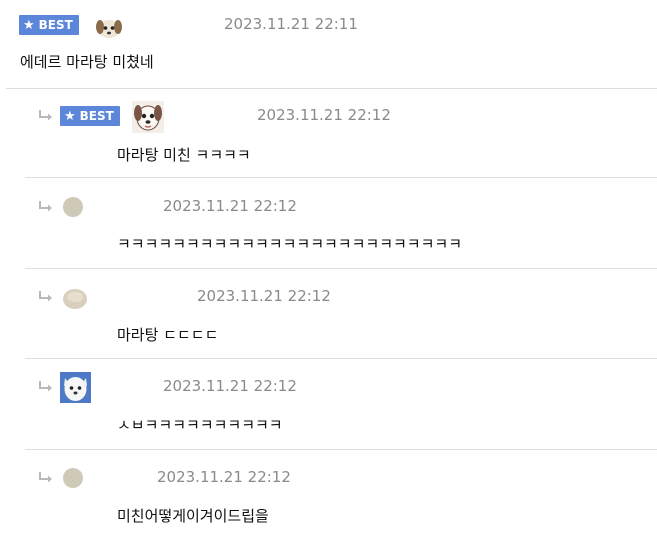 The width and height of the screenshot is (657, 537). What do you see at coordinates (87, 62) in the screenshot?
I see `comment-text: 에데르 마라탕 미쳤네` at bounding box center [87, 62].